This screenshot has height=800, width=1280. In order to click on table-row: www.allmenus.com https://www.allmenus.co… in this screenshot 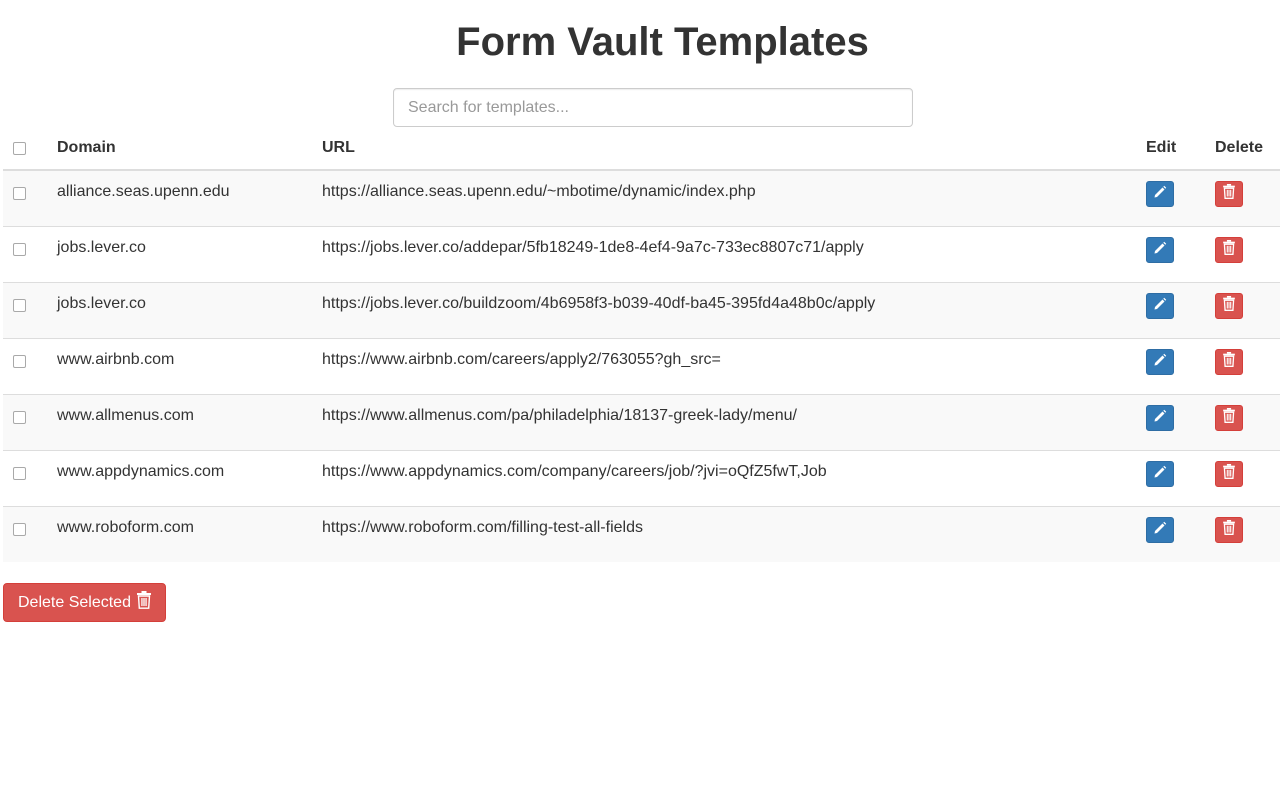, I will do `click(641, 422)`.